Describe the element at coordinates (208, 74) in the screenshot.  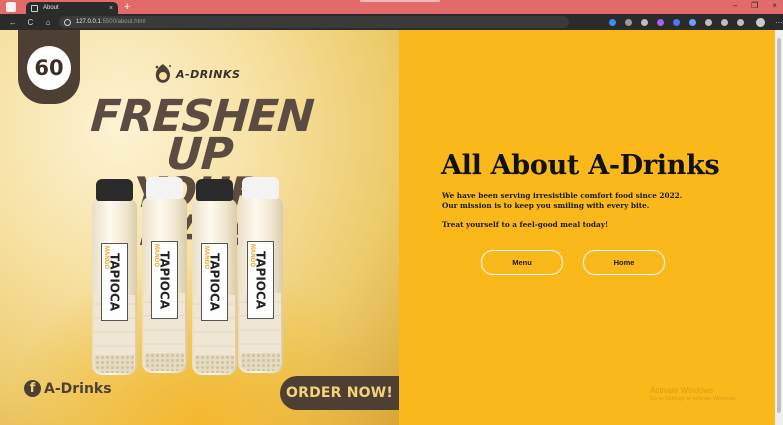
I see `logo-text: A-DRINKS` at that location.